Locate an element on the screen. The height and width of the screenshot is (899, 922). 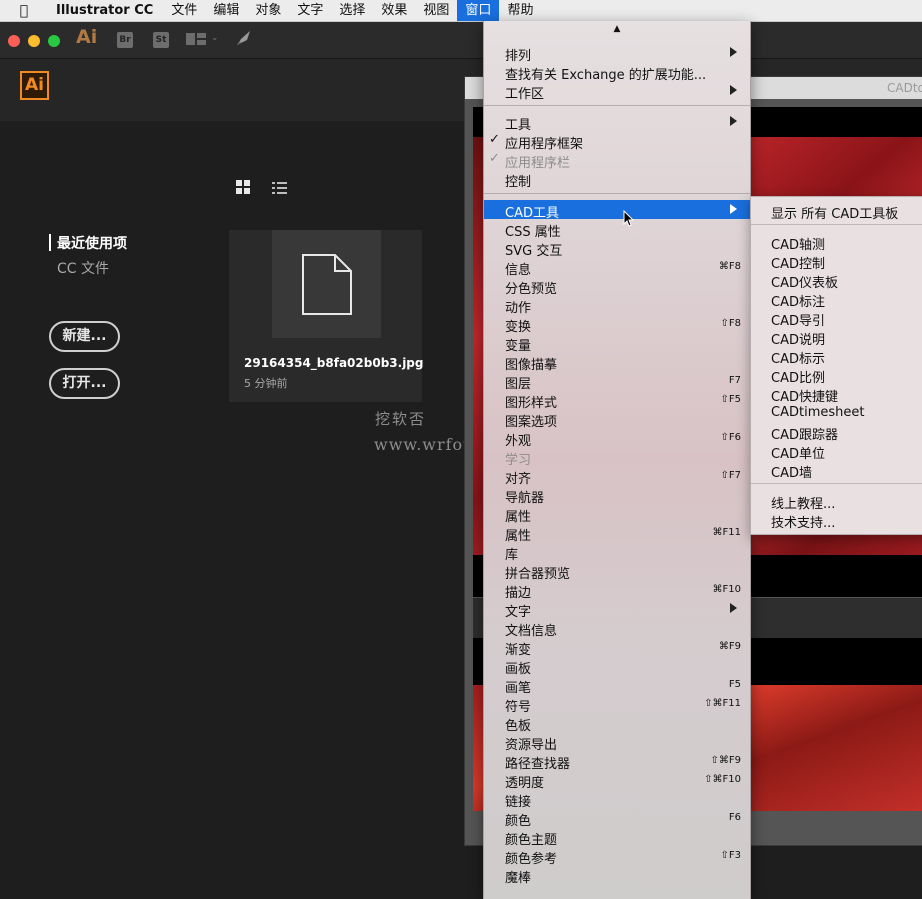
window-menu-item: 属性 is located at coordinates (617, 514).